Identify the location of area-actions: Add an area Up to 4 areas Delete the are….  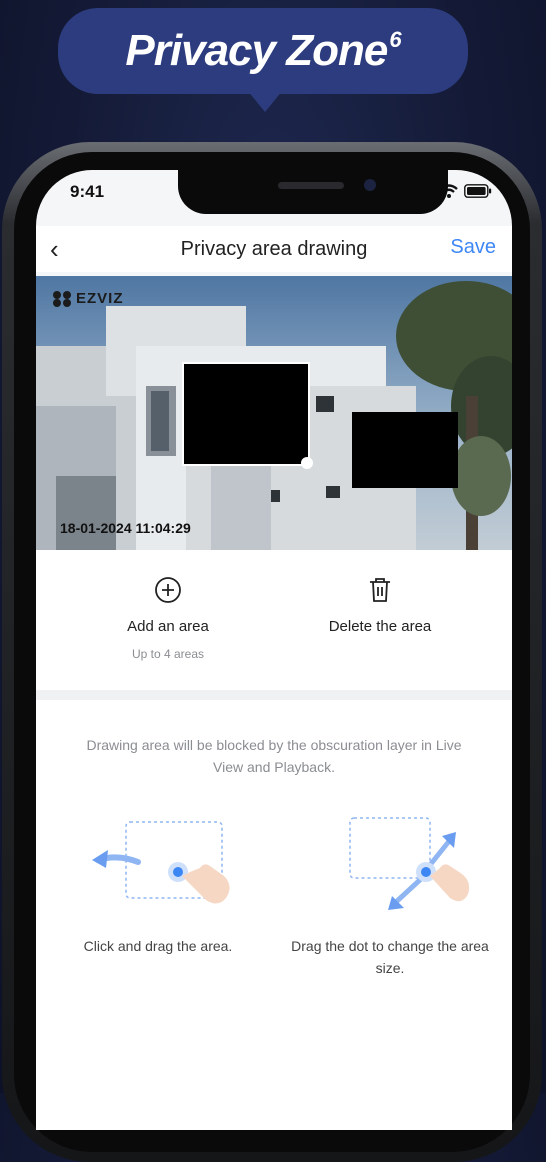
(274, 620).